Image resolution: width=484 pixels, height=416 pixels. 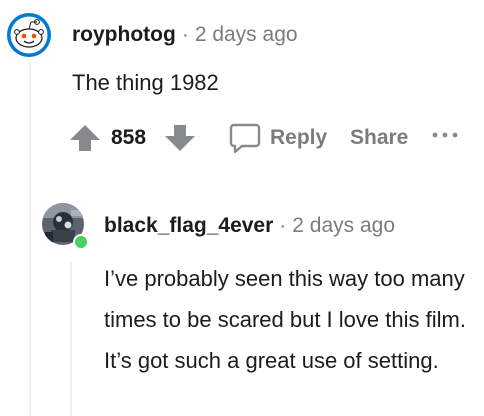 I want to click on reply-header: black_flag_4ever · 2 days ago, so click(x=249, y=226).